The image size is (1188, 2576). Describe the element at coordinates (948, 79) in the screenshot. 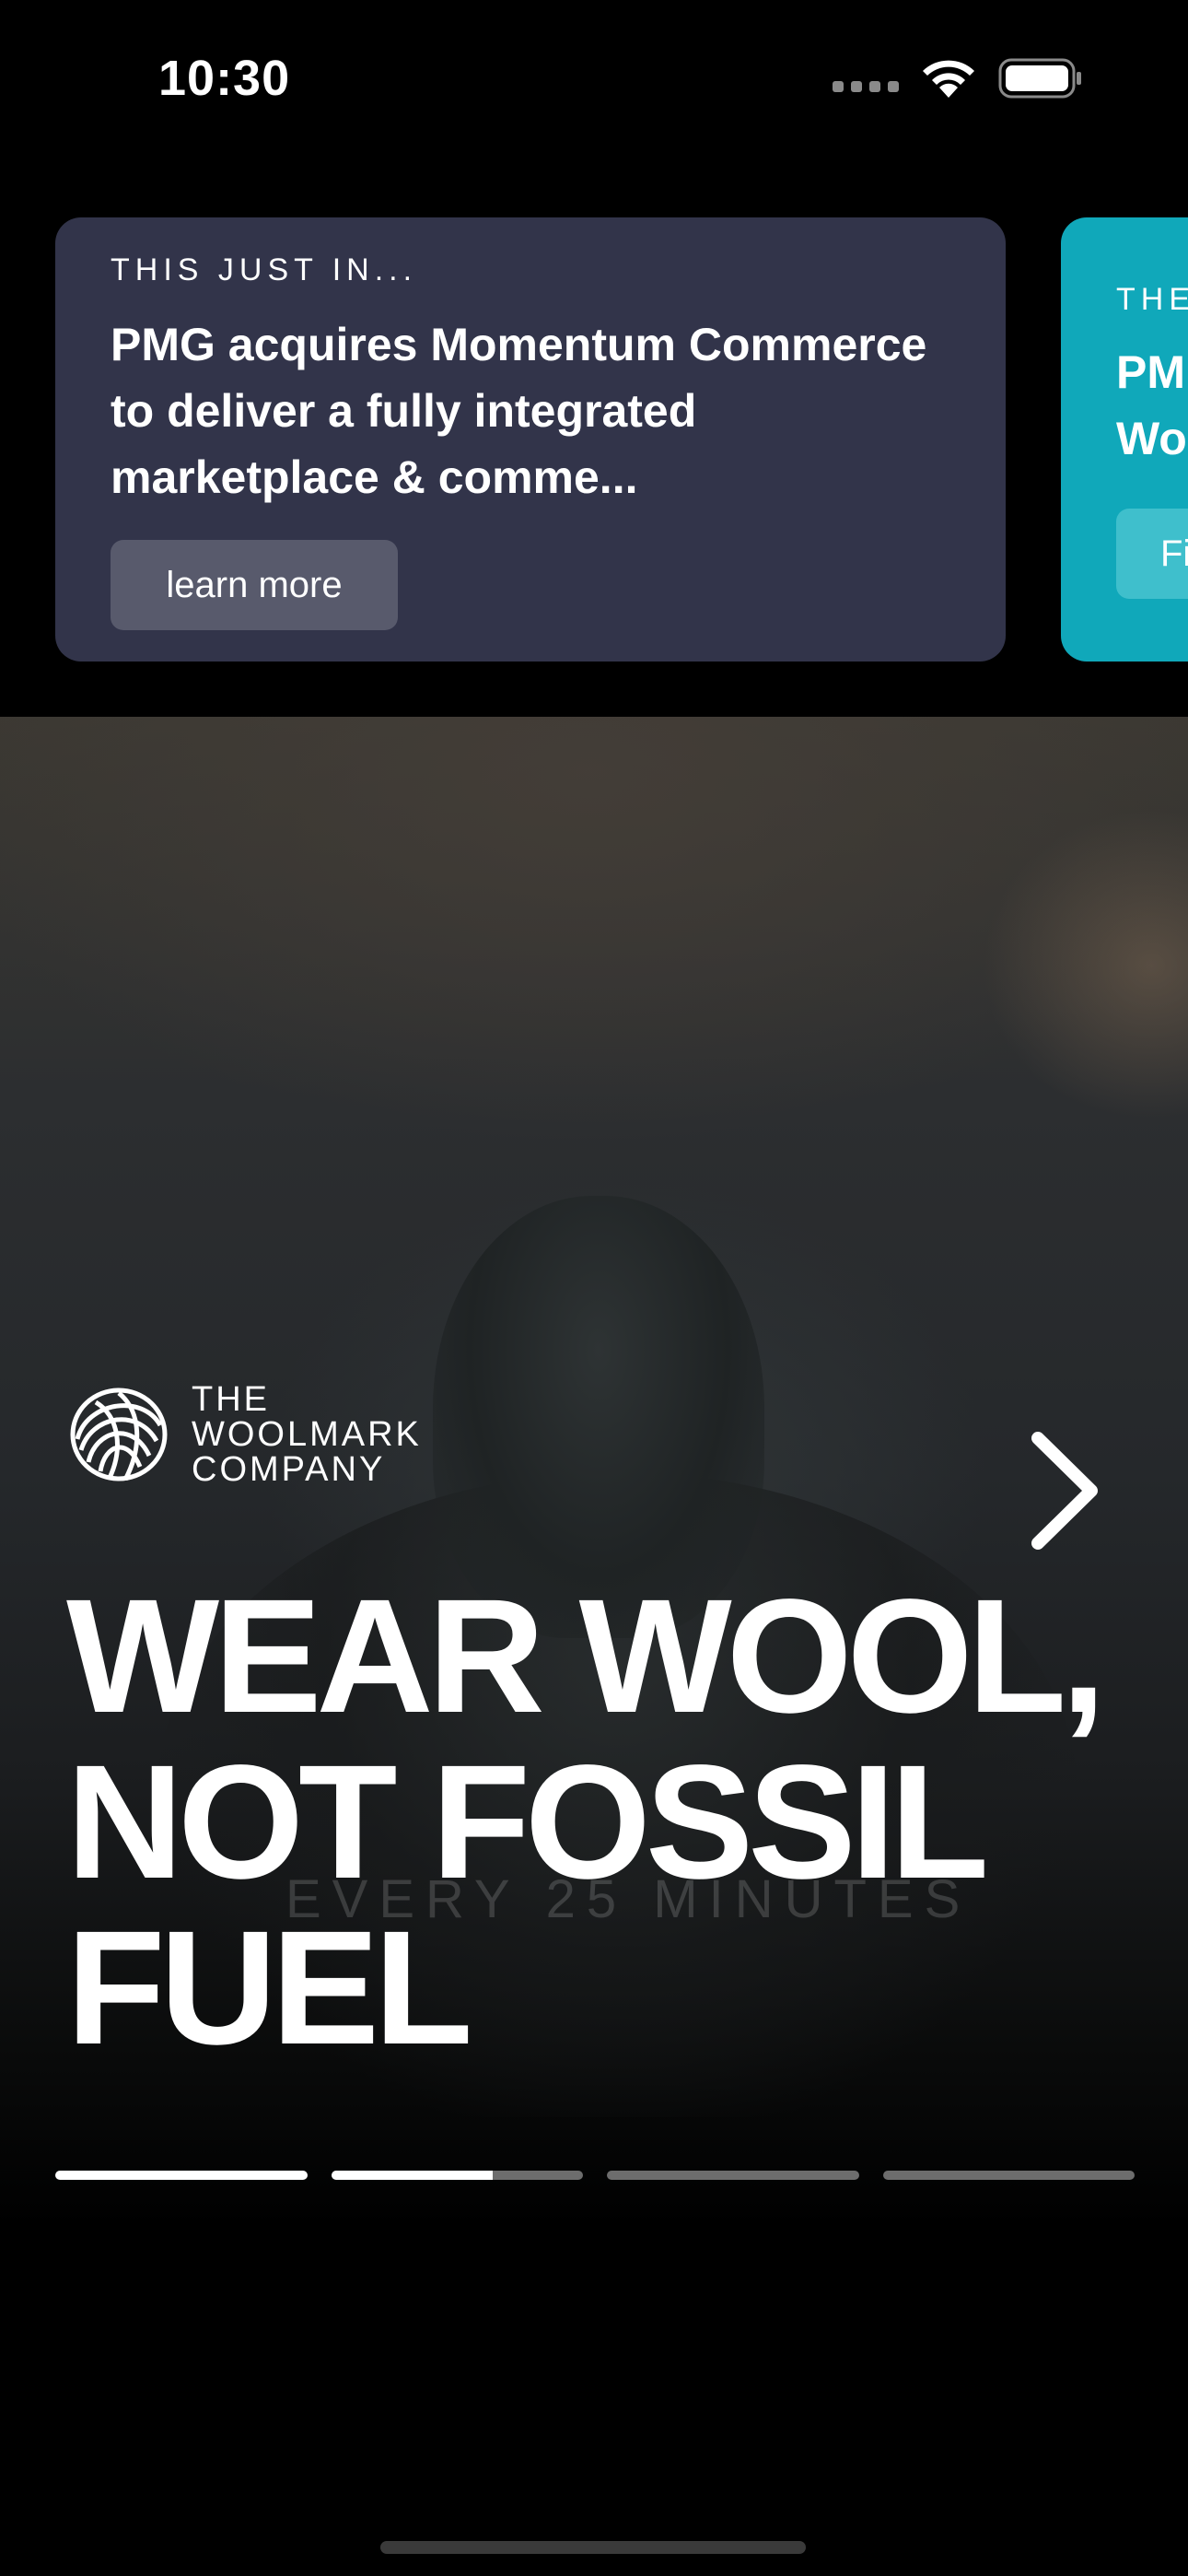

I see `wifi-icon` at that location.